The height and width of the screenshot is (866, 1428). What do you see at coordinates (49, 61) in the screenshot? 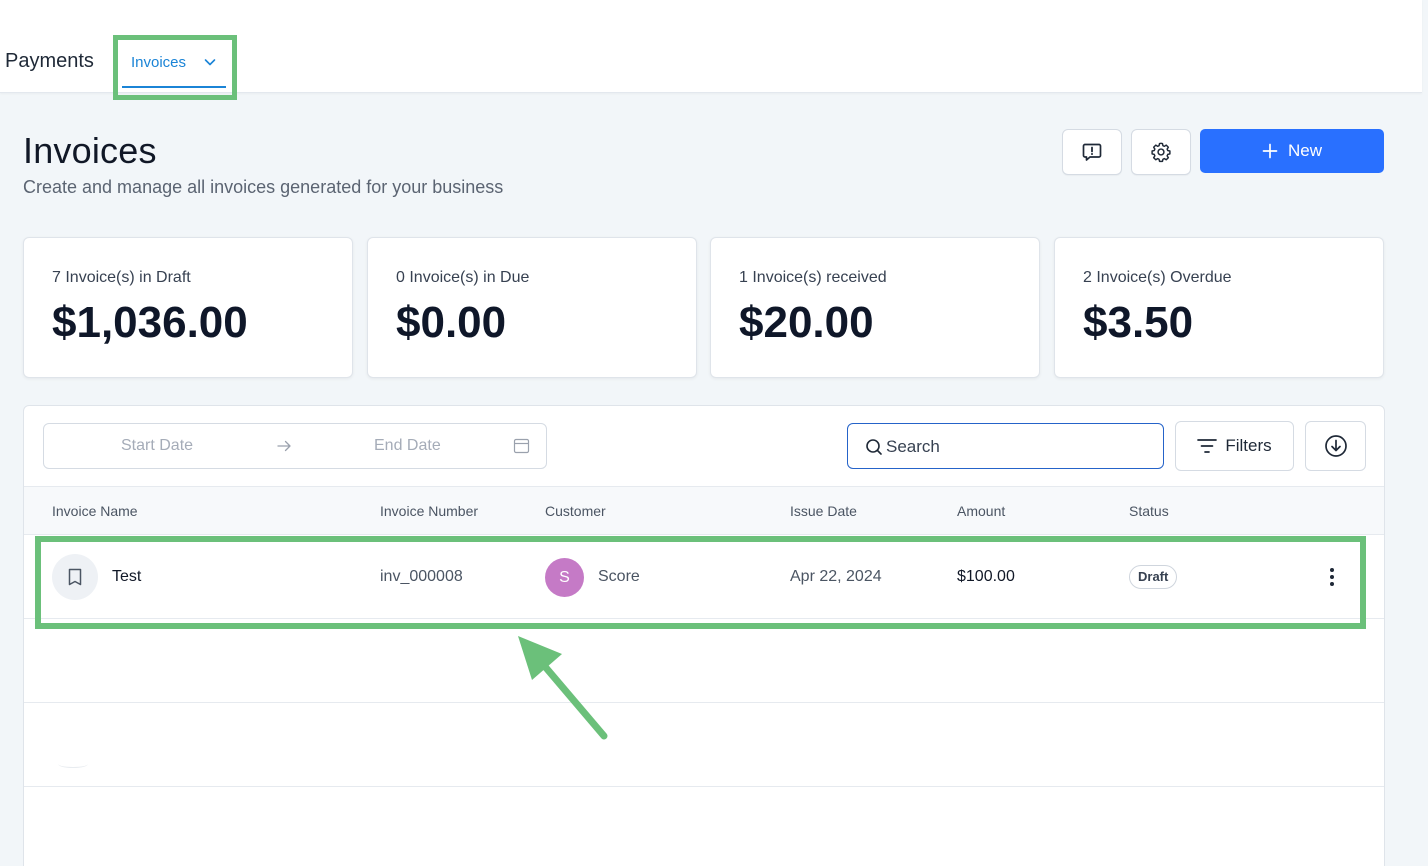
I see `nav-title: Payments` at bounding box center [49, 61].